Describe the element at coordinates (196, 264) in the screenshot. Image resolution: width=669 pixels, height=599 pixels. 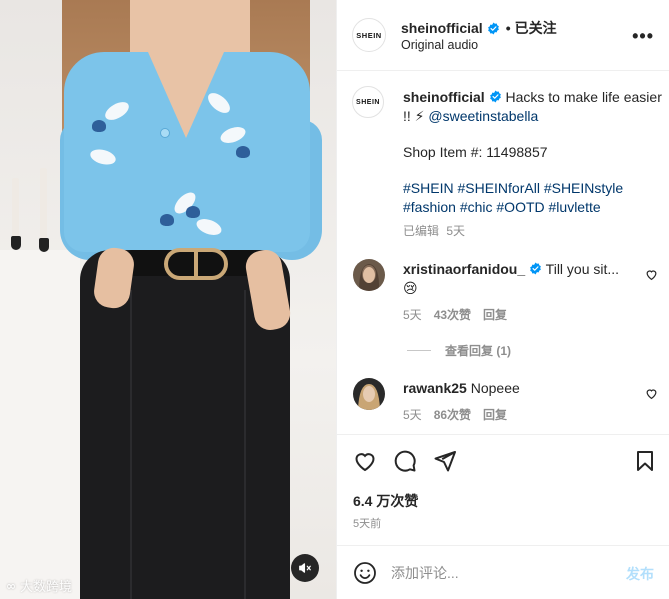
I see `belt-buckle` at that location.